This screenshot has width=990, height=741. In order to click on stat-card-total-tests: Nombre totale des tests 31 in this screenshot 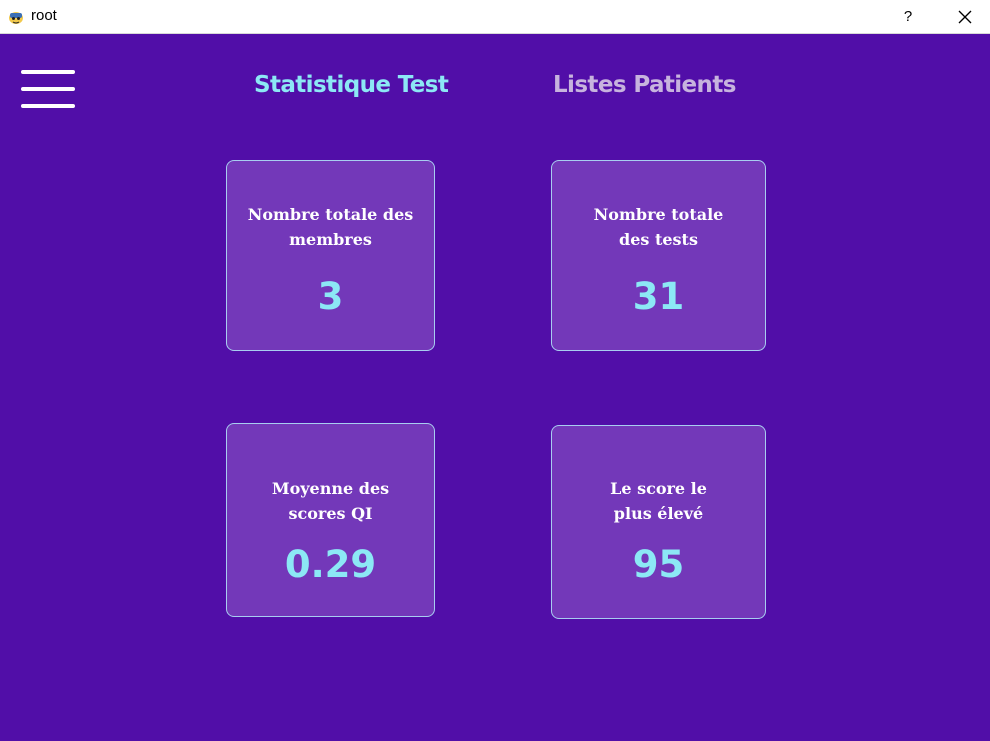, I will do `click(658, 255)`.